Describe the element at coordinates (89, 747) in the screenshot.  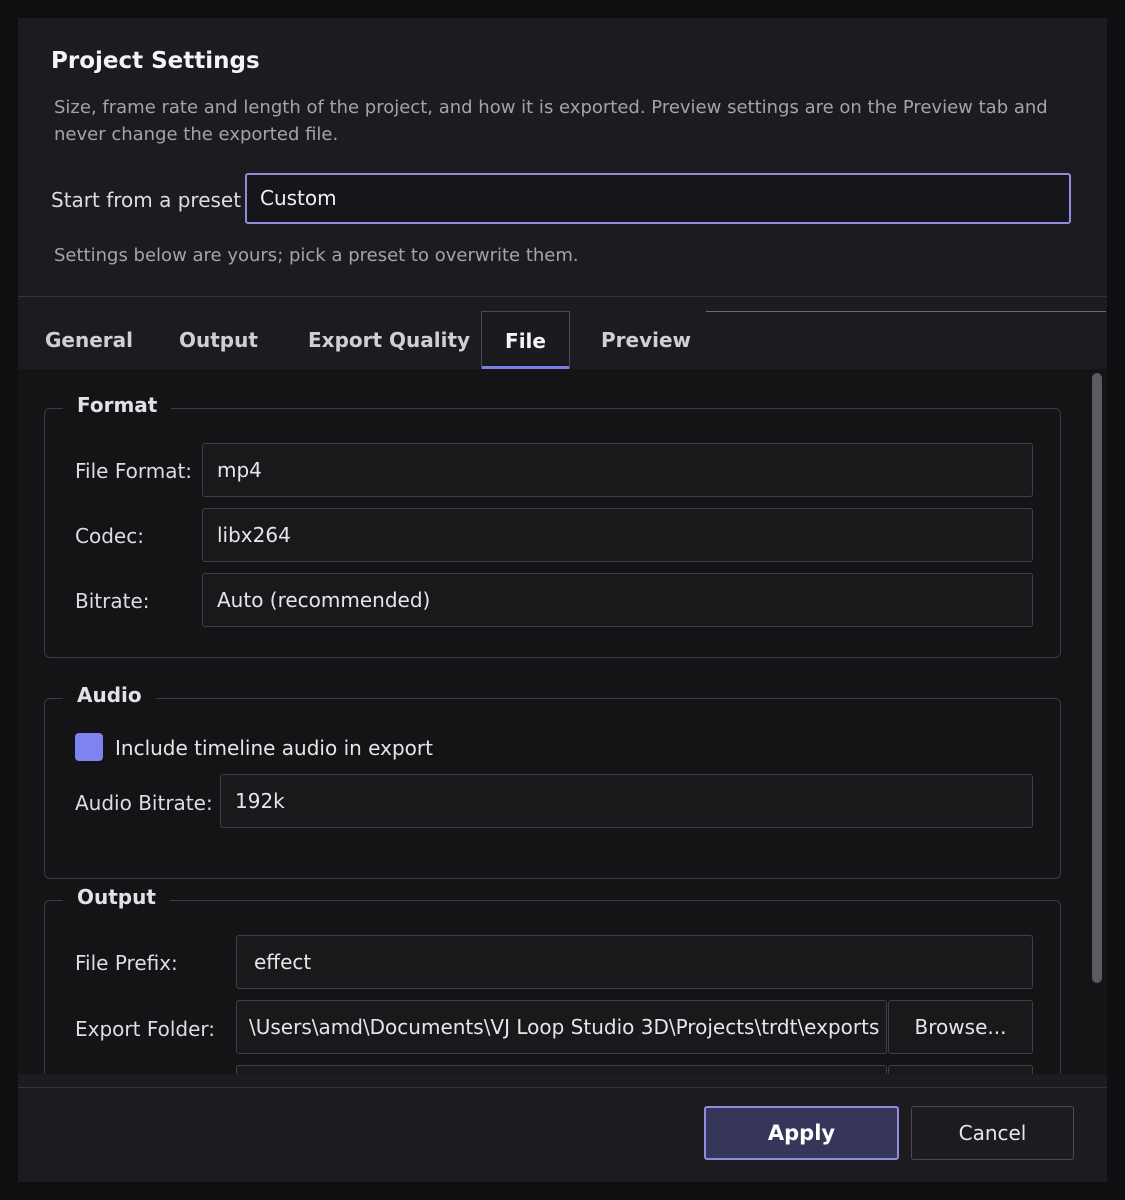
I see `include-audio-checkbox` at that location.